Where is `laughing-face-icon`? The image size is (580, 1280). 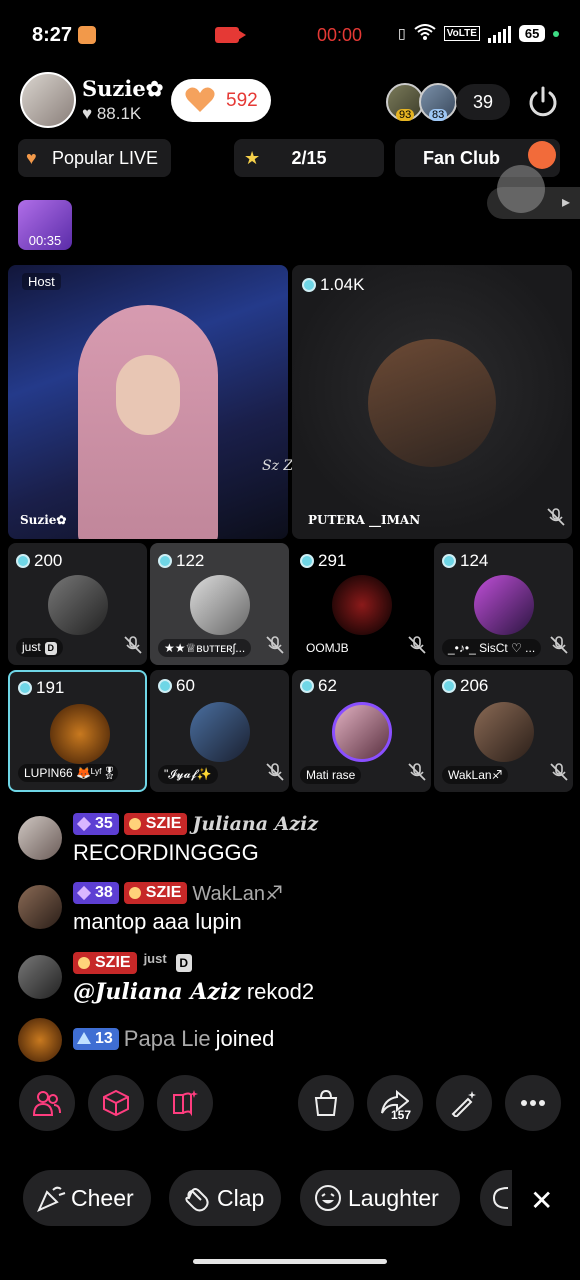
laughing-face-icon is located at coordinates (328, 1198).